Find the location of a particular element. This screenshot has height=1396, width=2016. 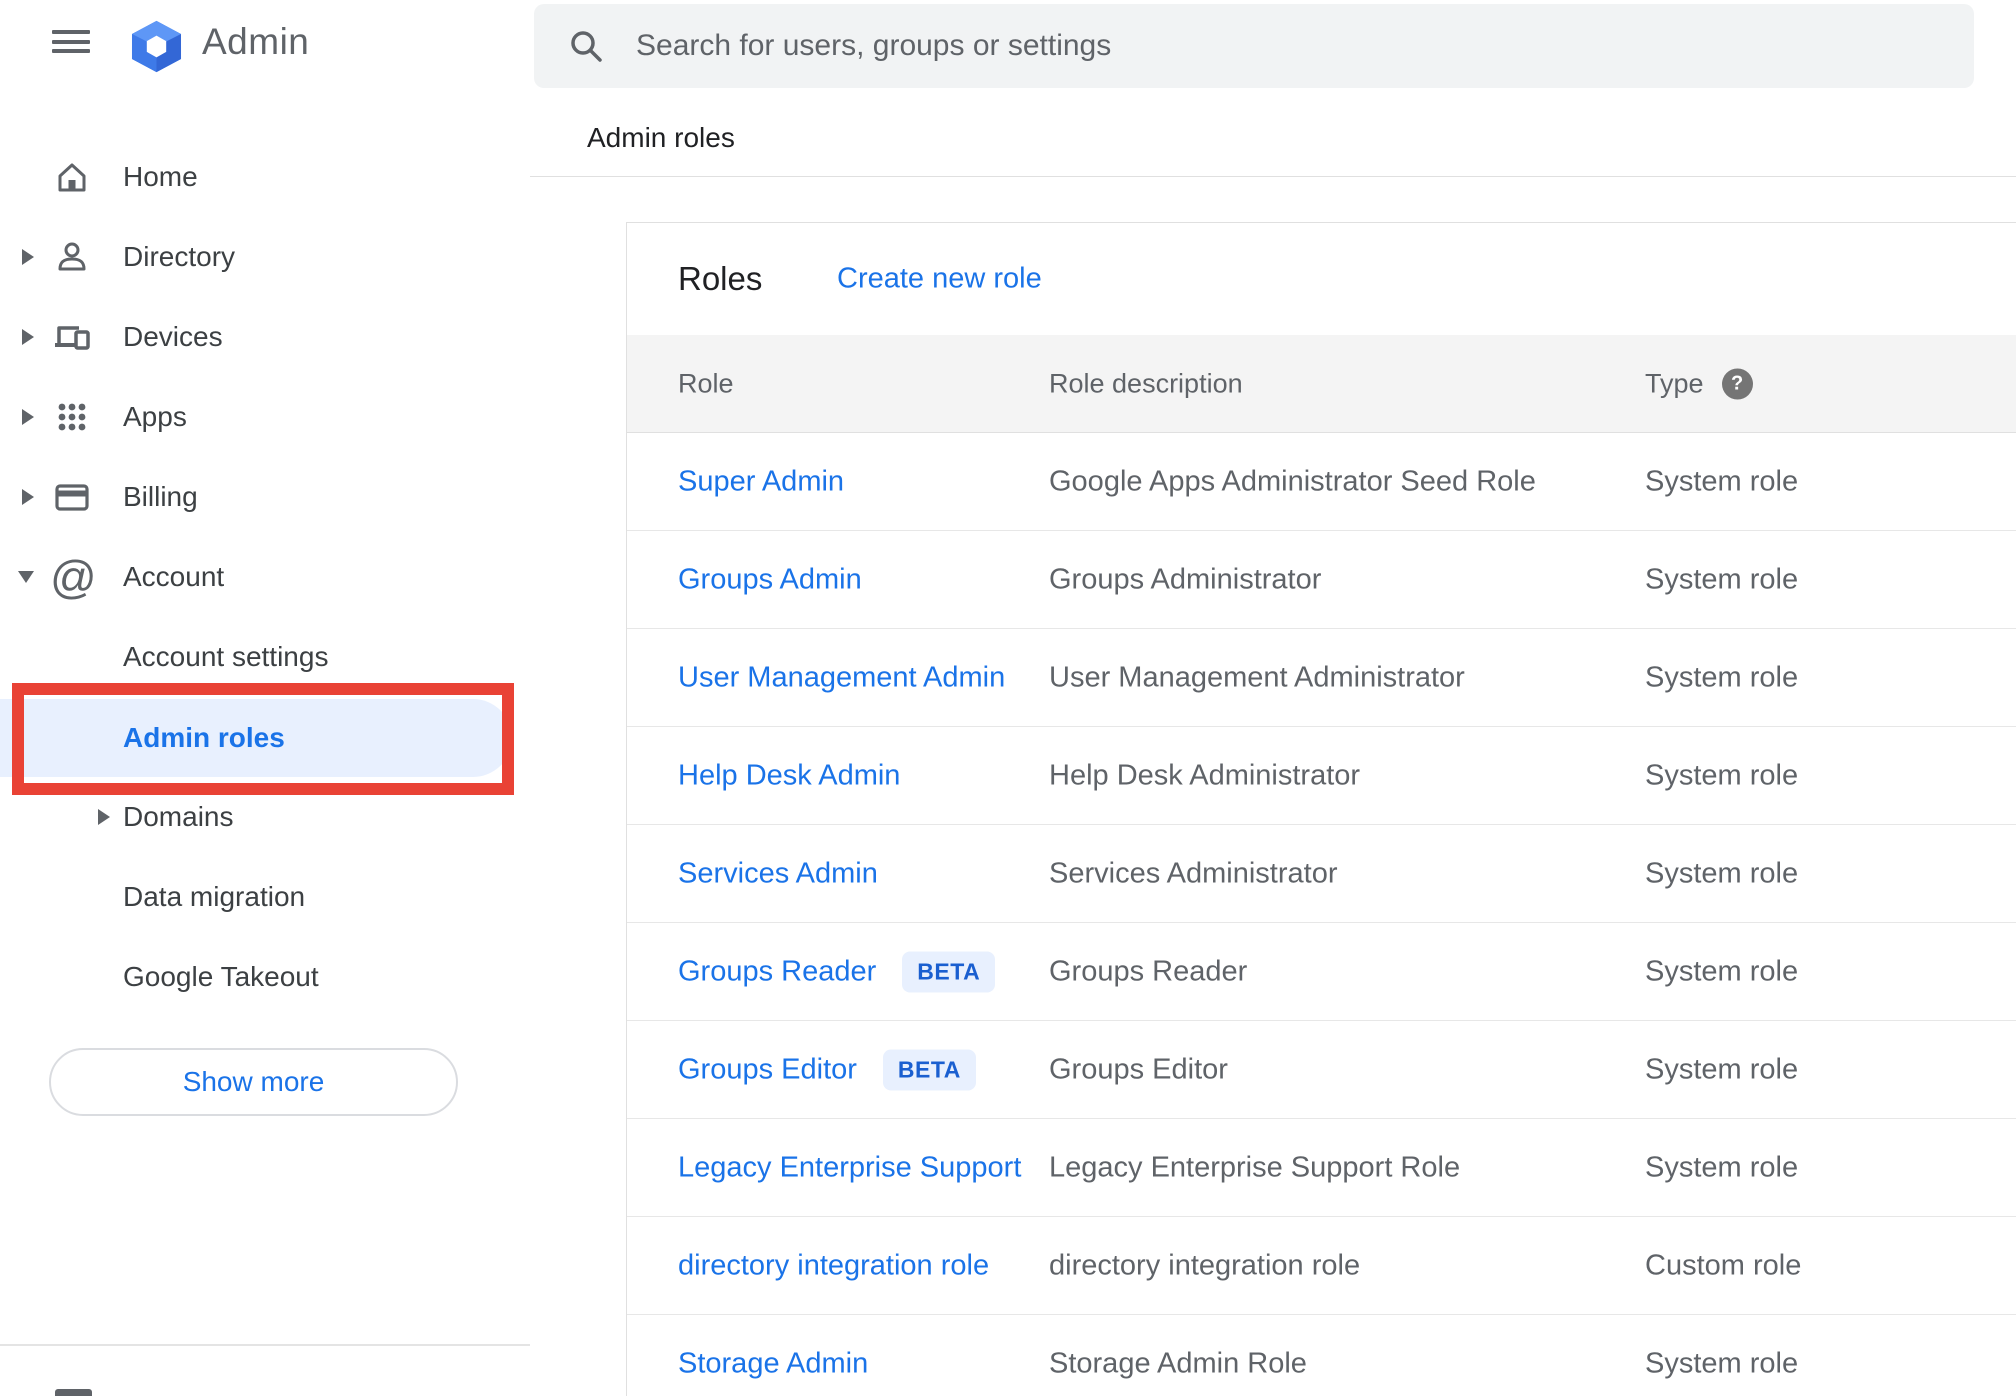

sidebar-item-directory: Directory is located at coordinates (265, 257).